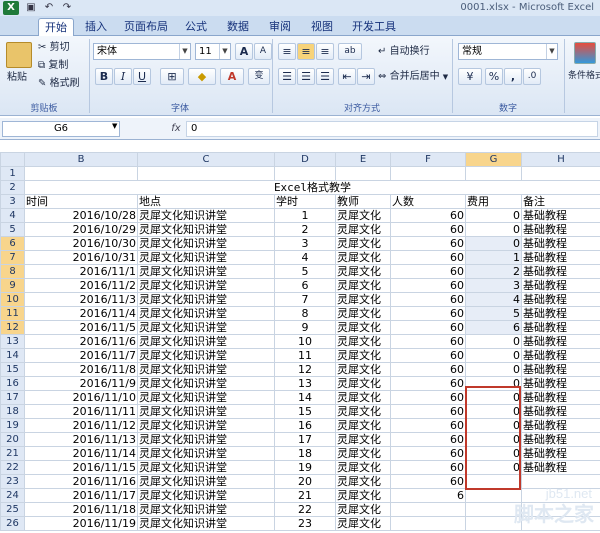 This screenshot has height=533, width=600. Describe the element at coordinates (12, 425) in the screenshot. I see `row-header: 19` at that location.